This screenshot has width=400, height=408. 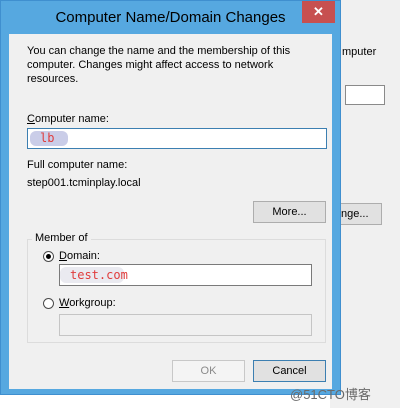 I want to click on title-bar: Computer Name/Domain Changes ✕, so click(x=170, y=18).